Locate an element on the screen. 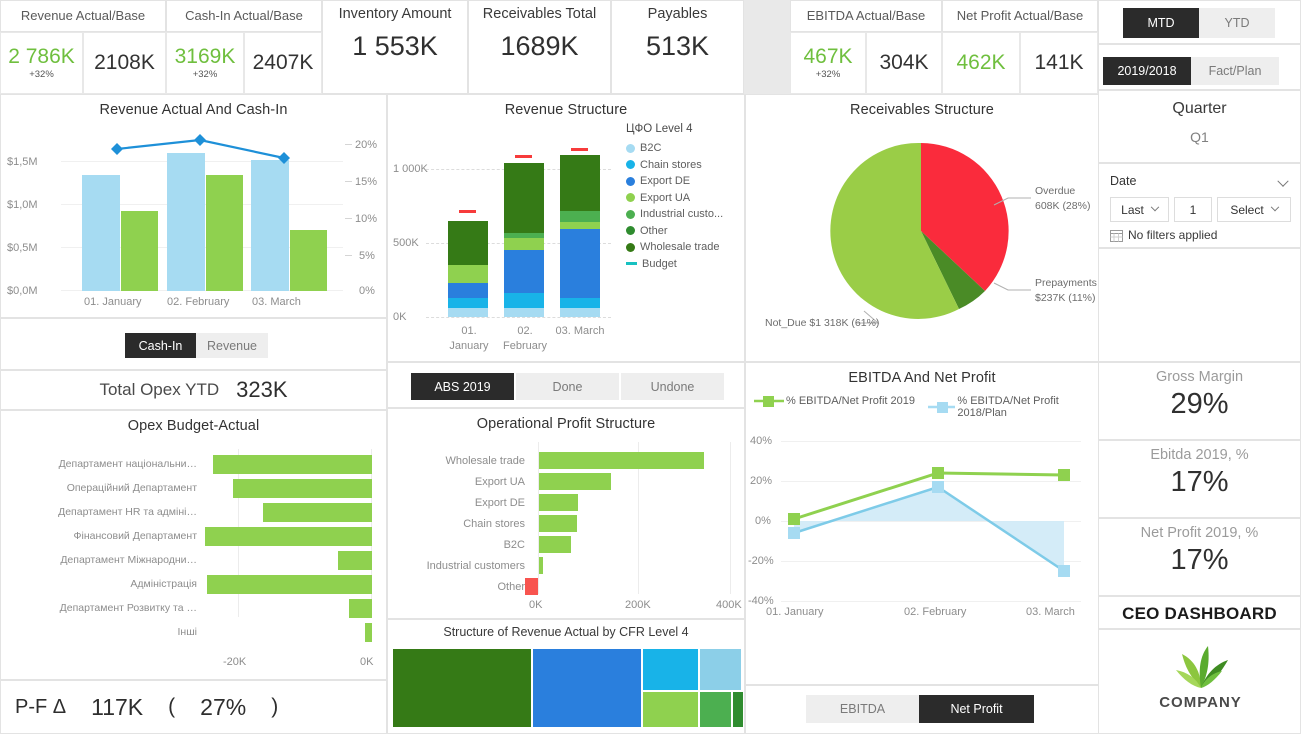 The width and height of the screenshot is (1301, 734). stack-export-ua-jan is located at coordinates (468, 274).